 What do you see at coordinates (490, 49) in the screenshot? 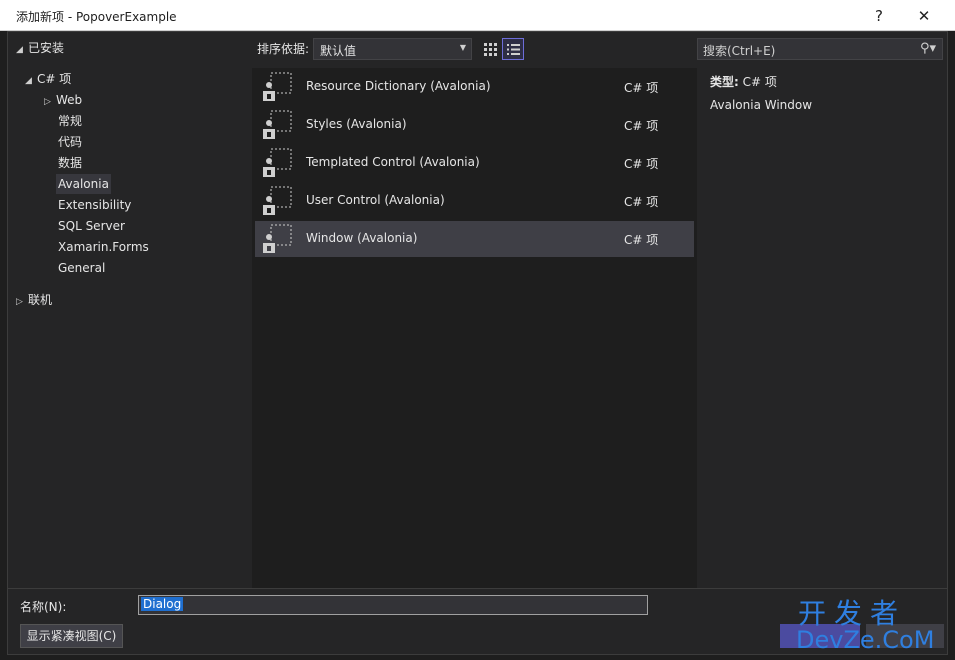
I see `grid-view-icon` at bounding box center [490, 49].